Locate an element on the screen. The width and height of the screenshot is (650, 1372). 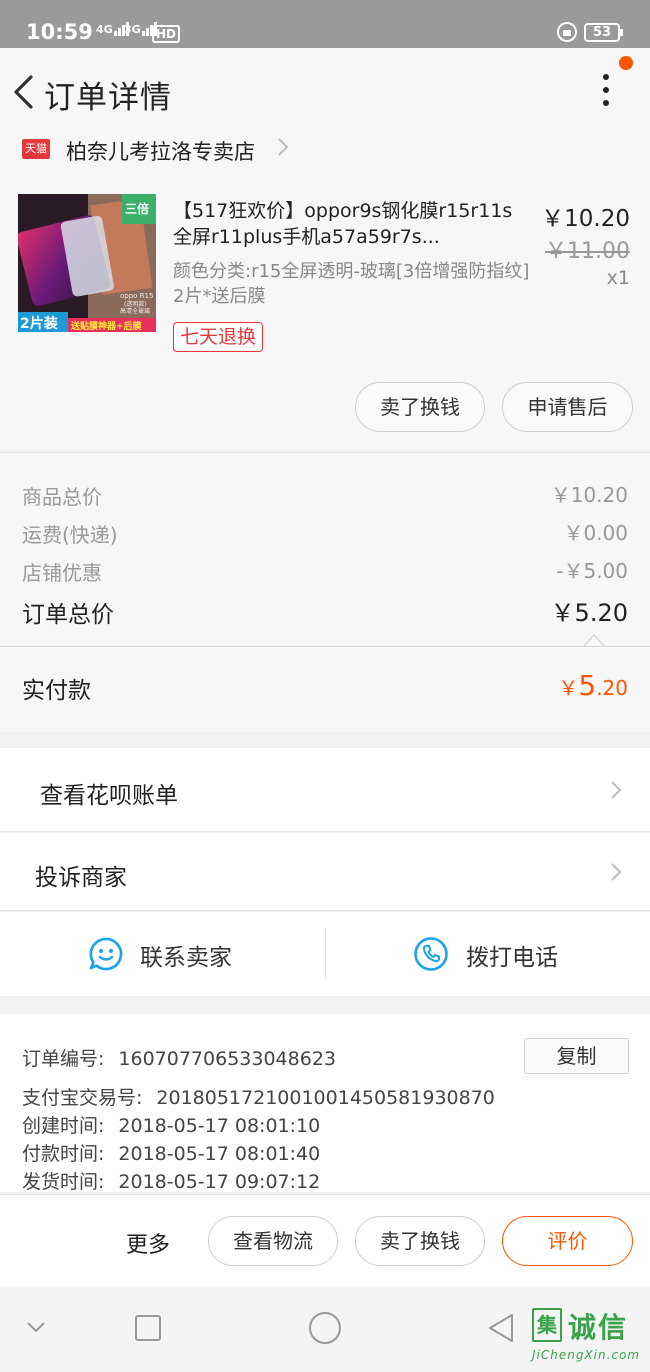
svg-text: 三倍 is located at coordinates (137, 208).